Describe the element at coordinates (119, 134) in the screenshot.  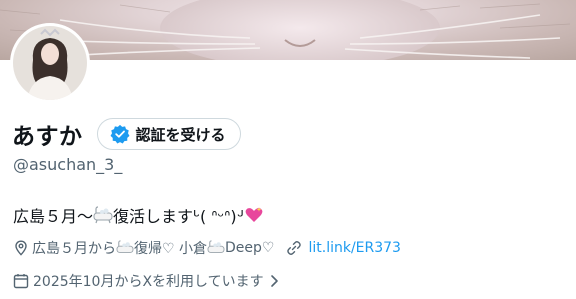
I see `verified-badge-icon` at that location.